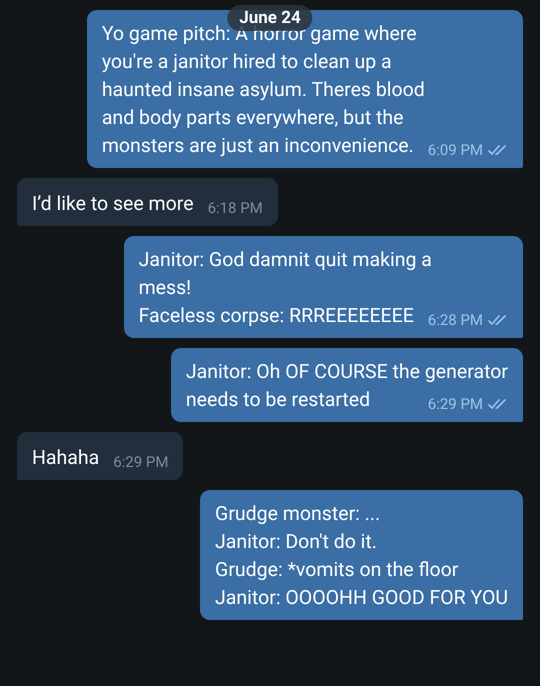  Describe the element at coordinates (264, 90) in the screenshot. I see `message-text: haunted insane asylum. Theres blood` at that location.